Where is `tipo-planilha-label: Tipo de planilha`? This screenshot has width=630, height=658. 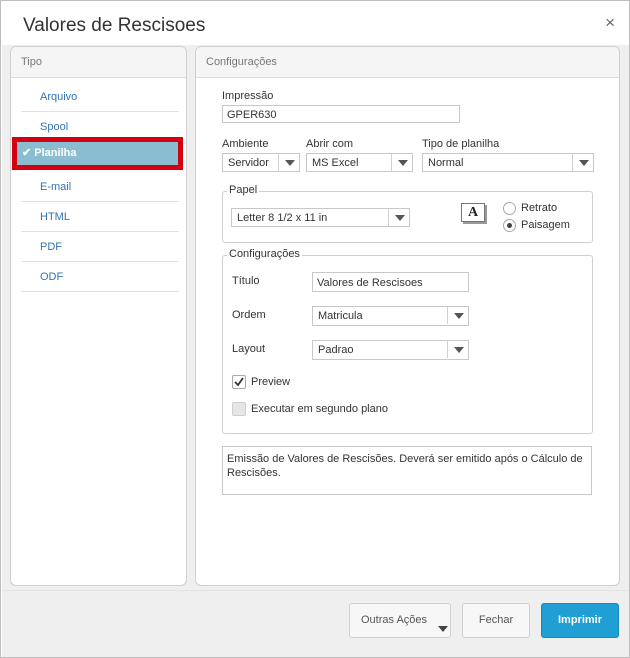
tipo-planilha-label: Tipo de planilha is located at coordinates (461, 144).